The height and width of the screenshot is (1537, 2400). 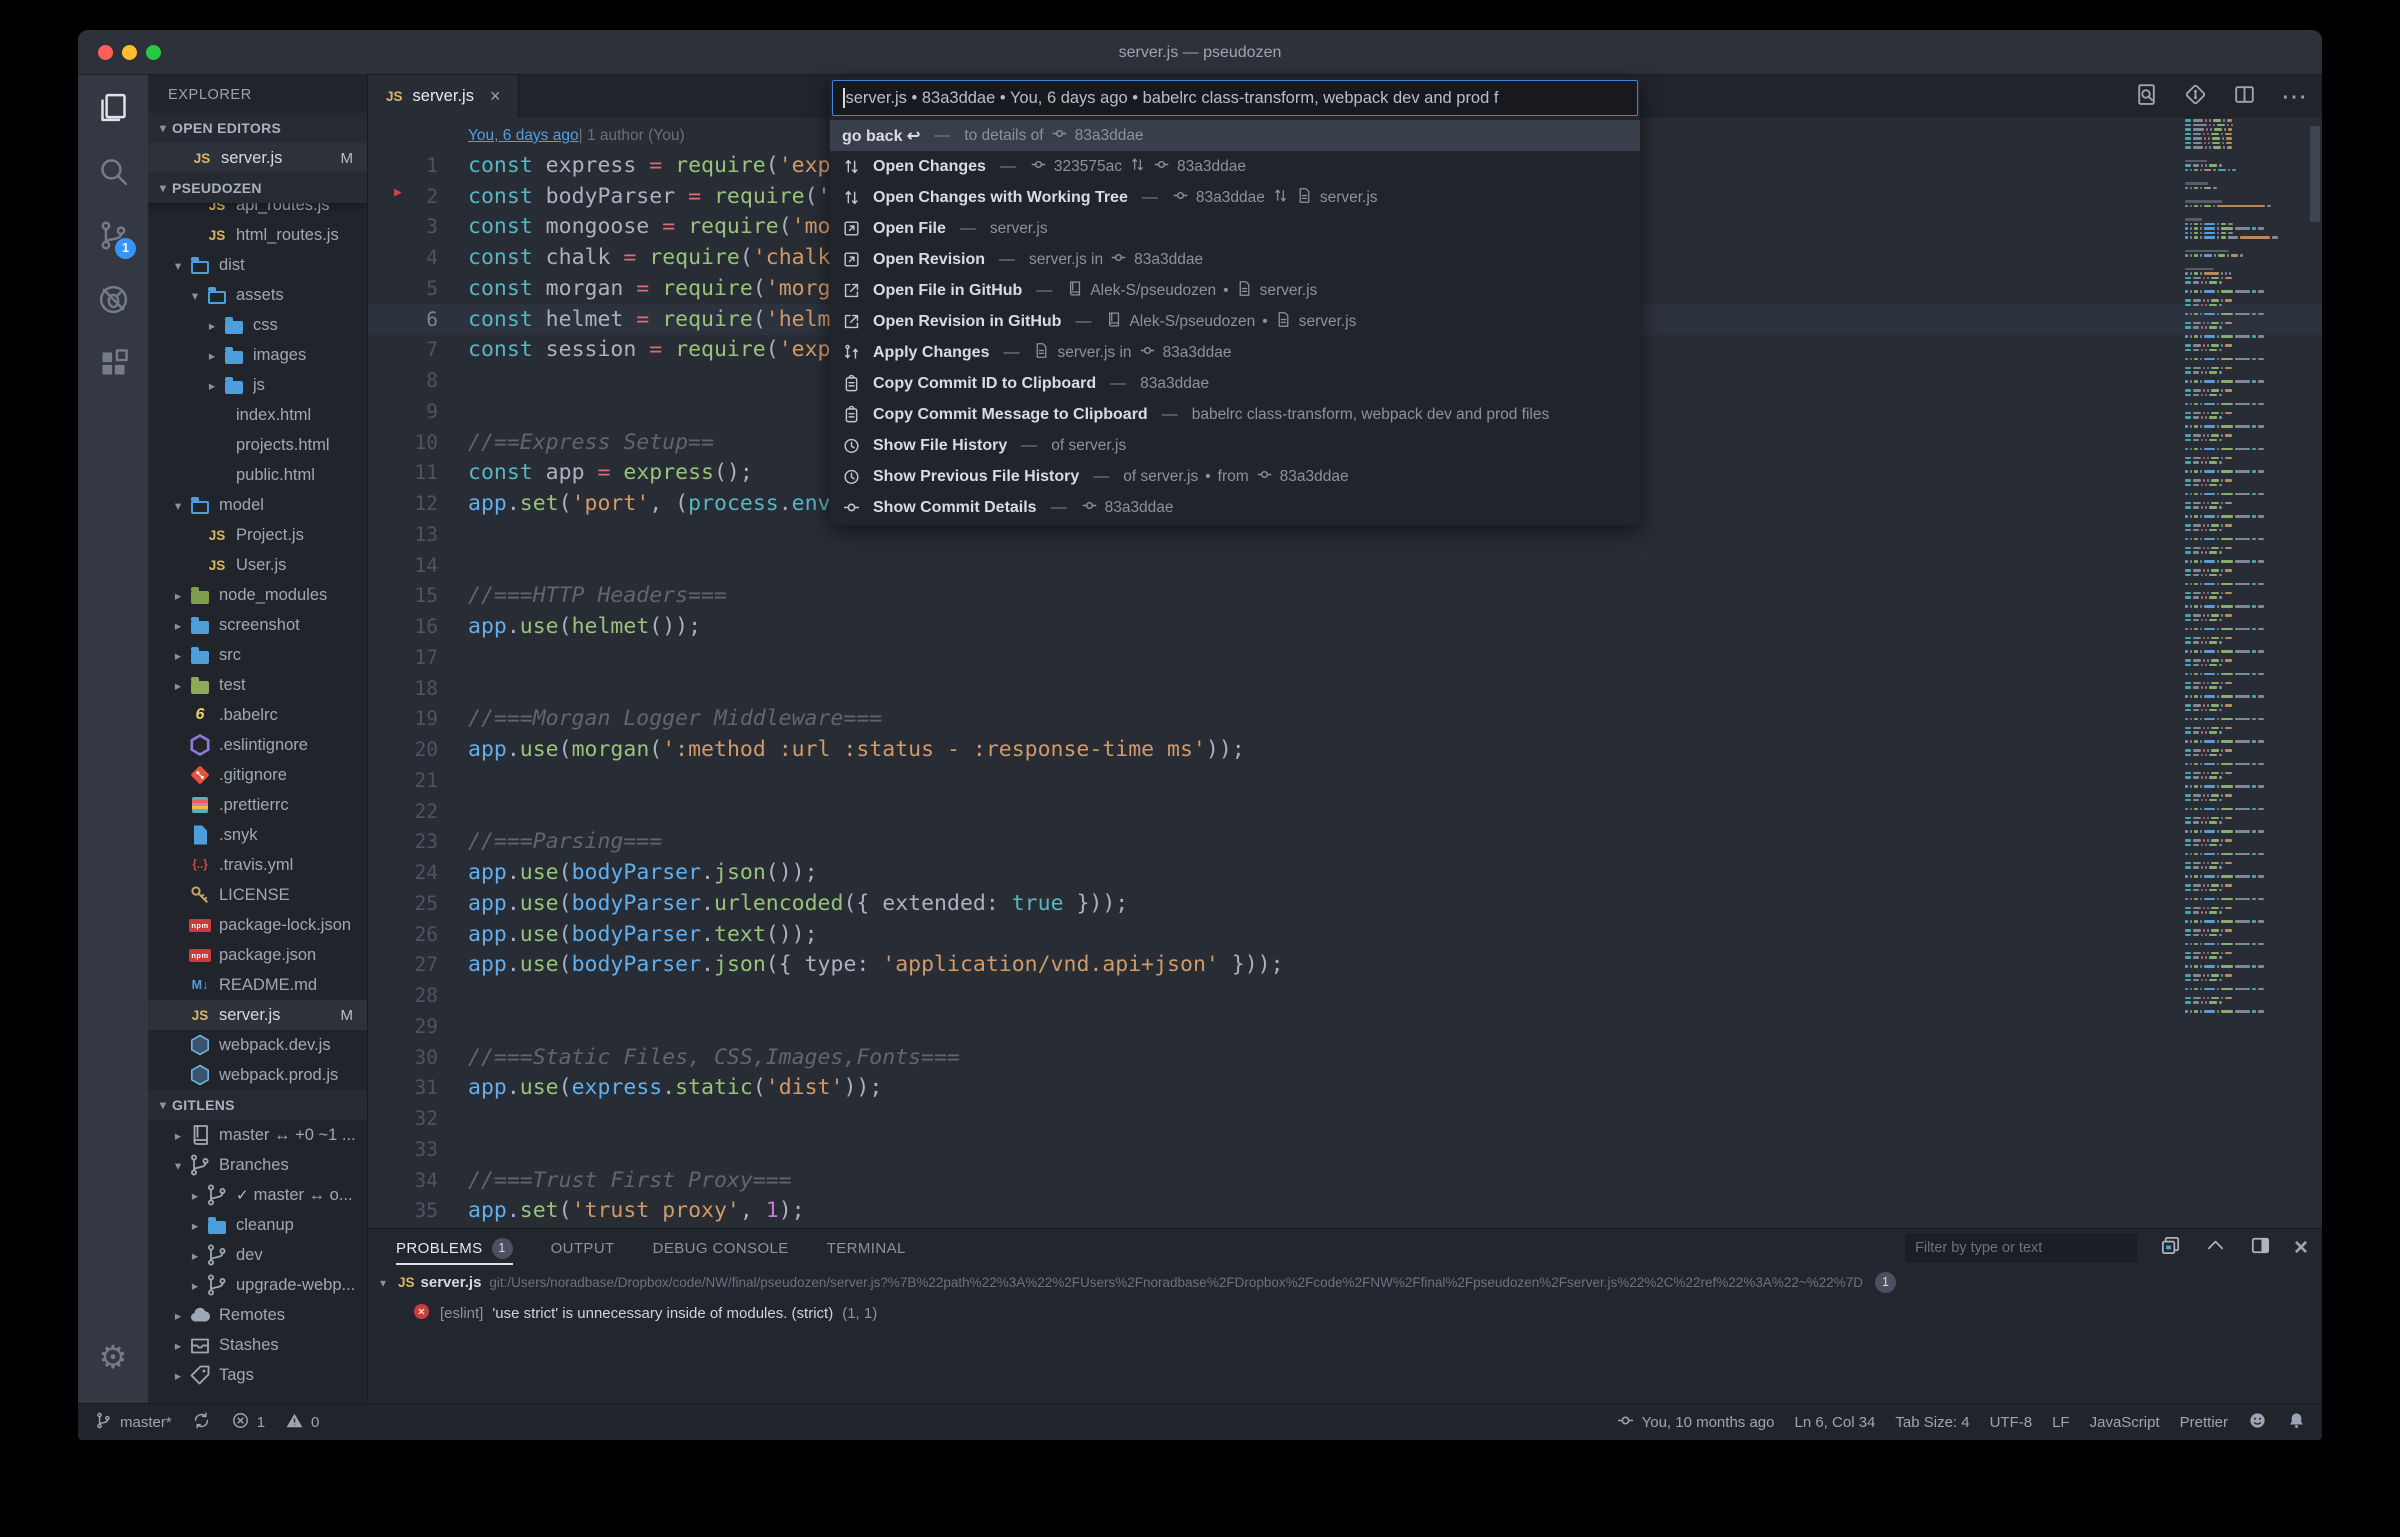 What do you see at coordinates (2315, 174) in the screenshot?
I see `scrollbar-slider` at bounding box center [2315, 174].